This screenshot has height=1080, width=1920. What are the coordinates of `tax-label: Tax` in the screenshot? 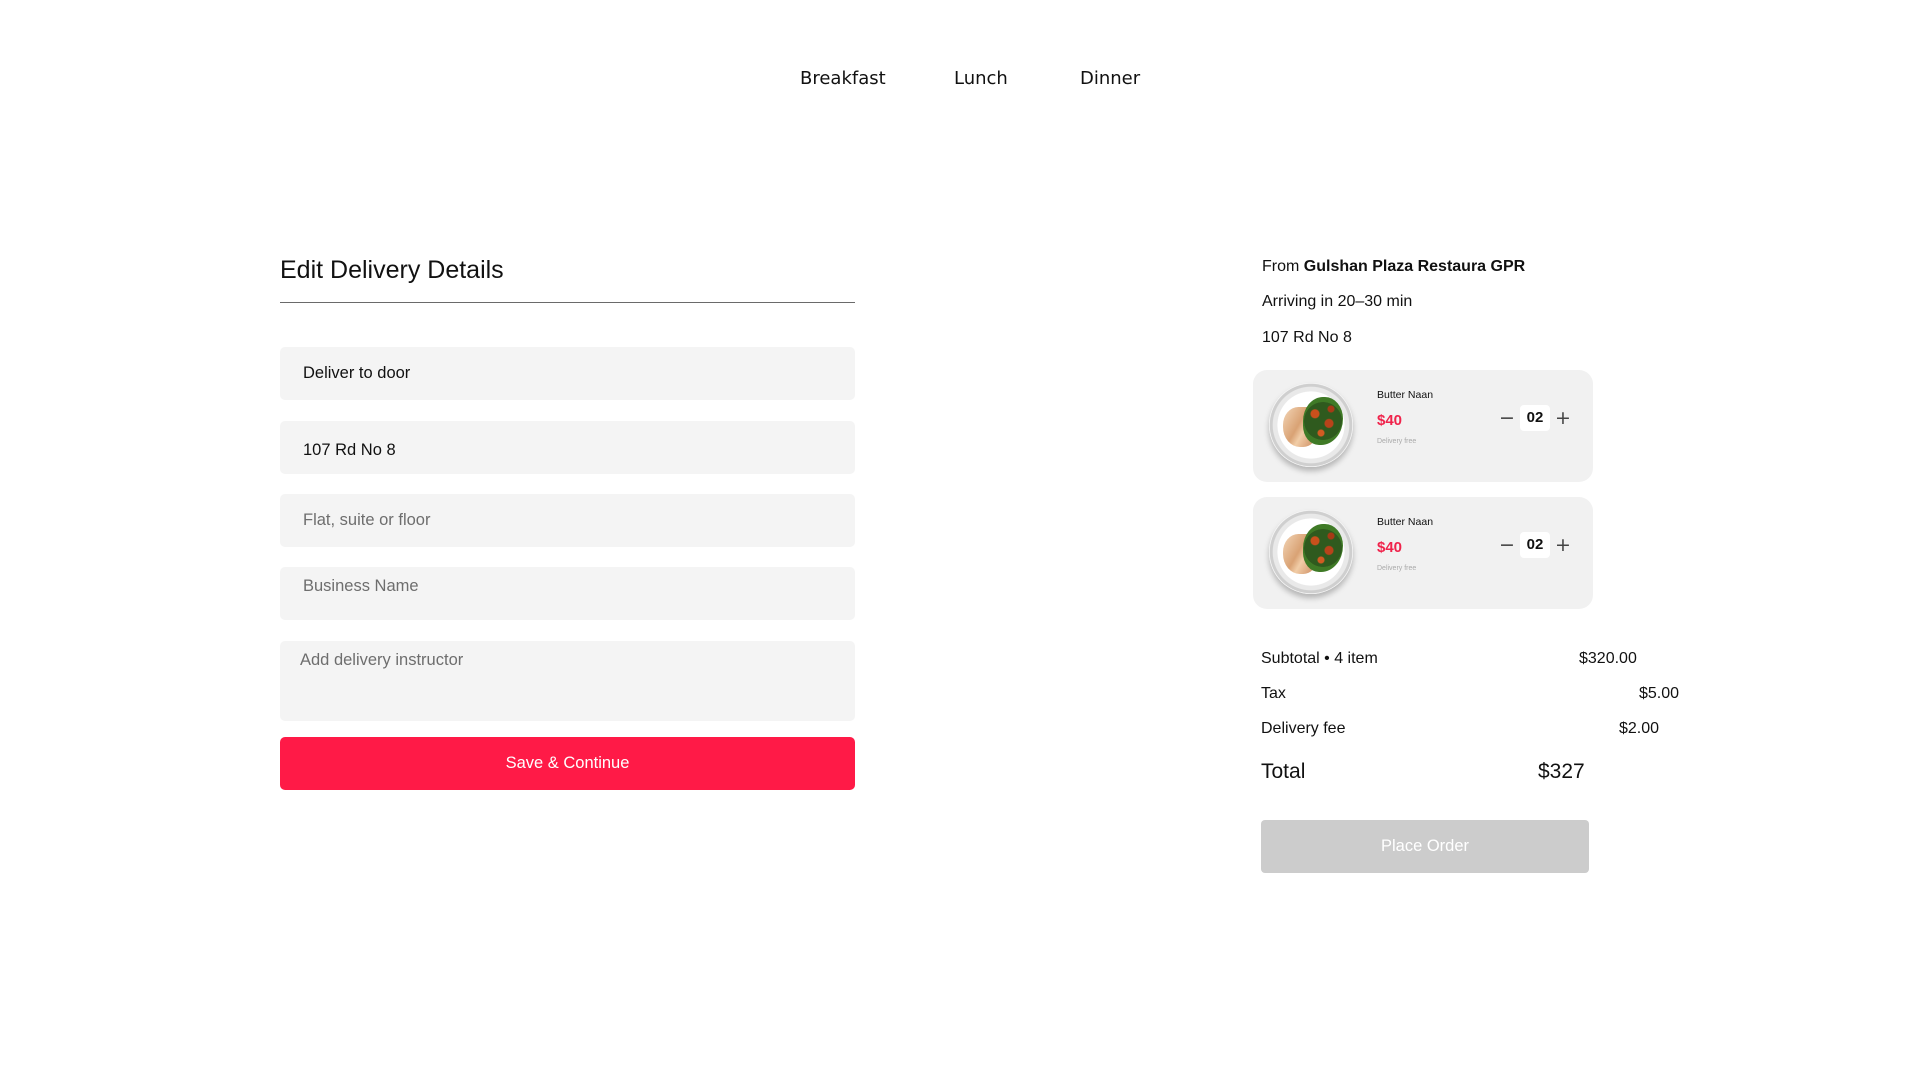 It's located at (1273, 693).